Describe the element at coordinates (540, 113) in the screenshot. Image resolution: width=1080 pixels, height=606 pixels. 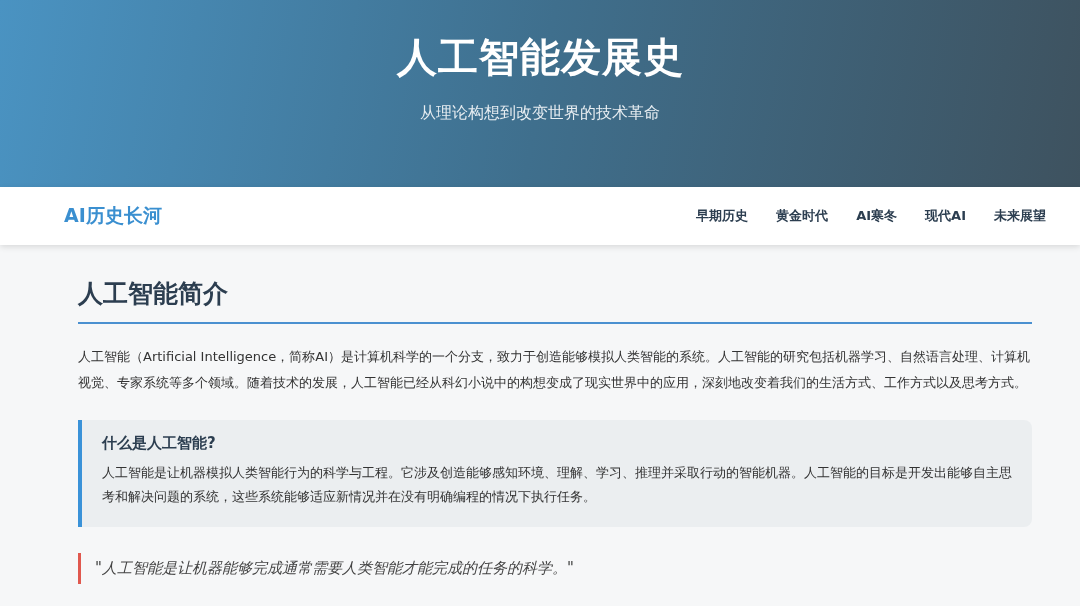
I see `page-subtitle: 从理论构想到改变世界的技术革命` at that location.